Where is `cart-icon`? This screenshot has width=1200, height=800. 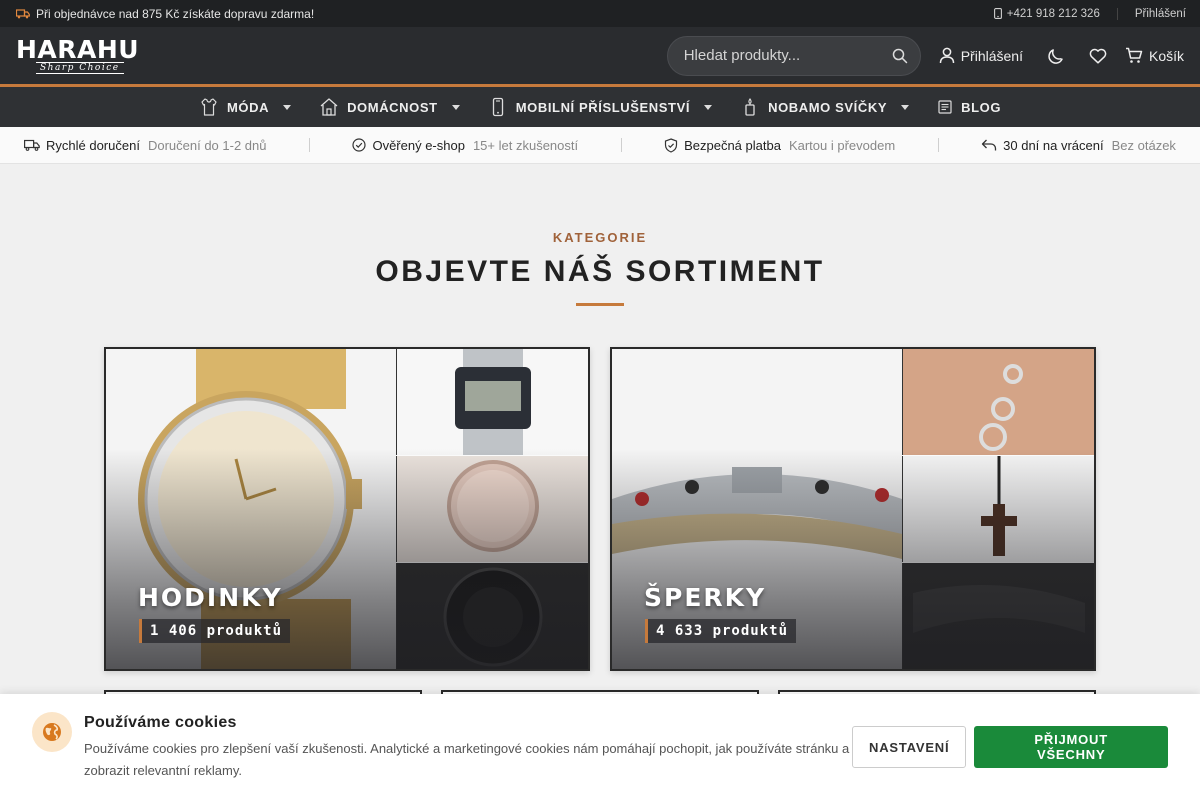
cart-icon is located at coordinates (1134, 55).